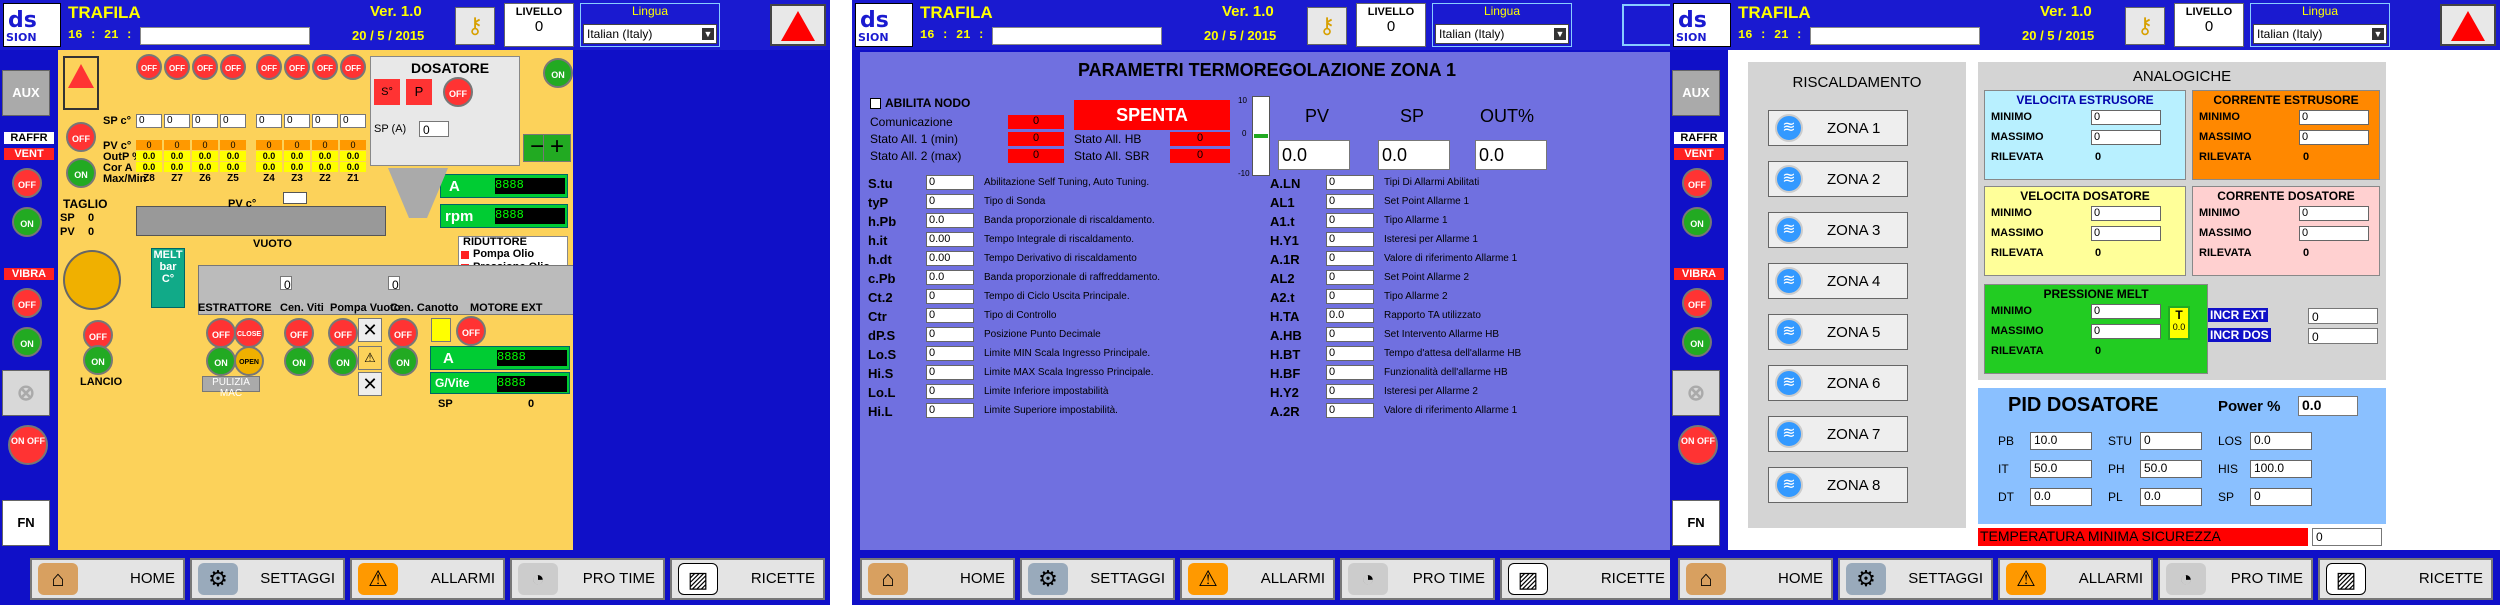 This screenshot has height=605, width=2500. Describe the element at coordinates (221, 361) in the screenshot. I see `mold-on-button: ON` at that location.